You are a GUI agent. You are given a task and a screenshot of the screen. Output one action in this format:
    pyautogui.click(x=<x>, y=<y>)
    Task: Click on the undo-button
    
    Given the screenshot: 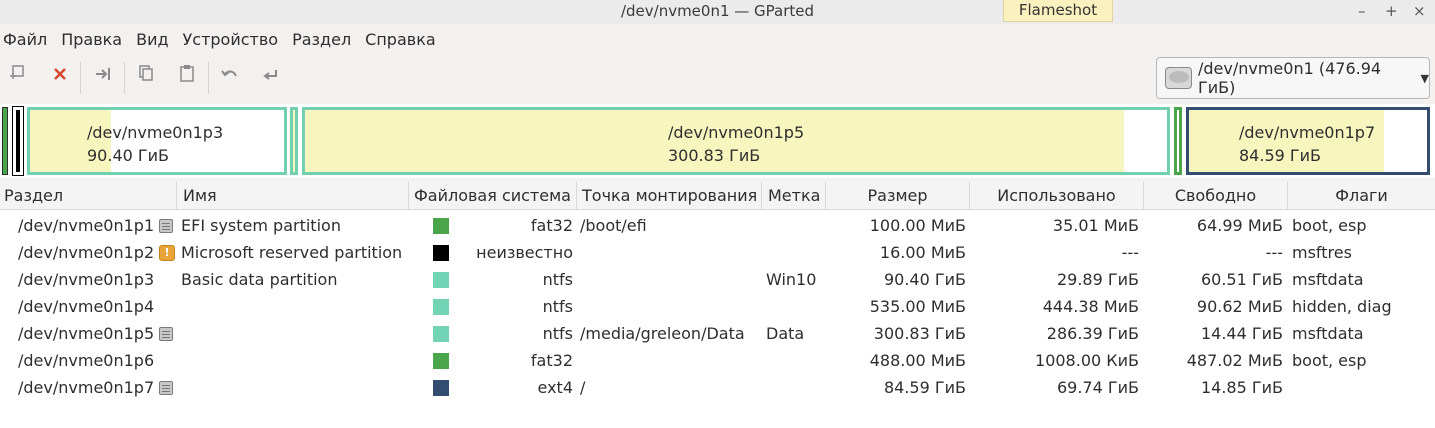 What is the action you would take?
    pyautogui.click(x=230, y=77)
    